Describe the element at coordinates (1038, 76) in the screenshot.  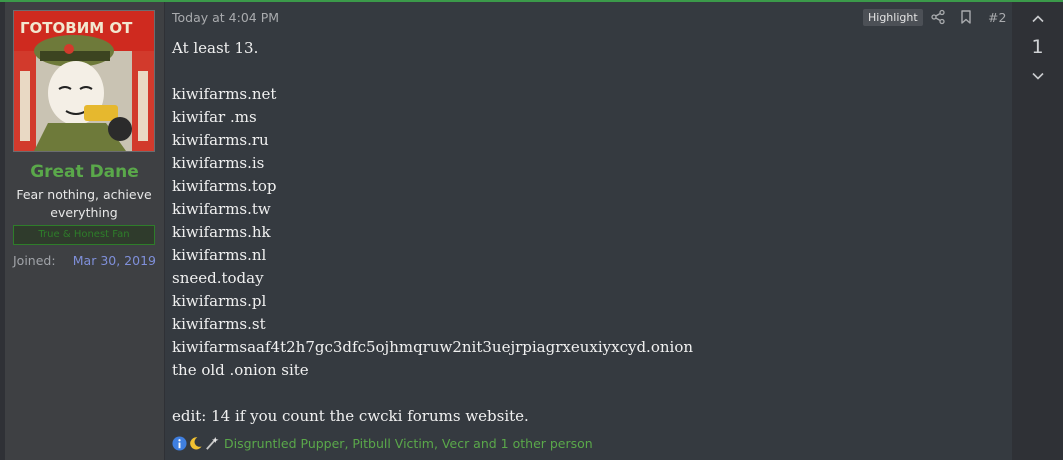
I see `chevron-down-icon` at that location.